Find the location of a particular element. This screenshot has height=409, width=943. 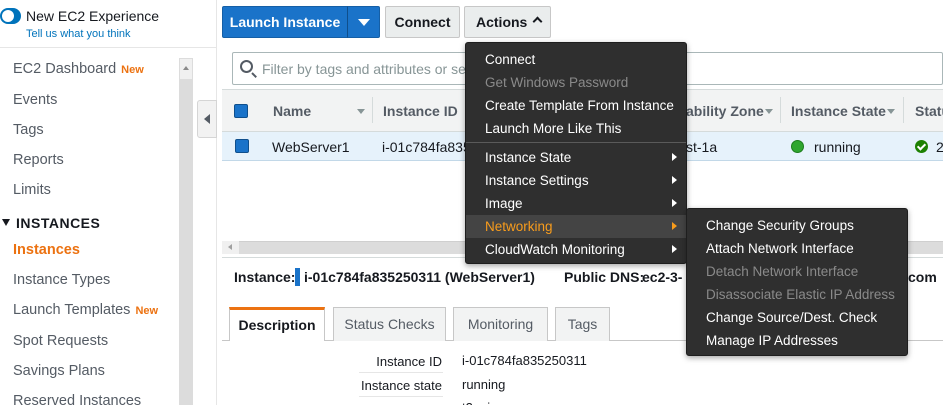

instance-marker is located at coordinates (297, 277).